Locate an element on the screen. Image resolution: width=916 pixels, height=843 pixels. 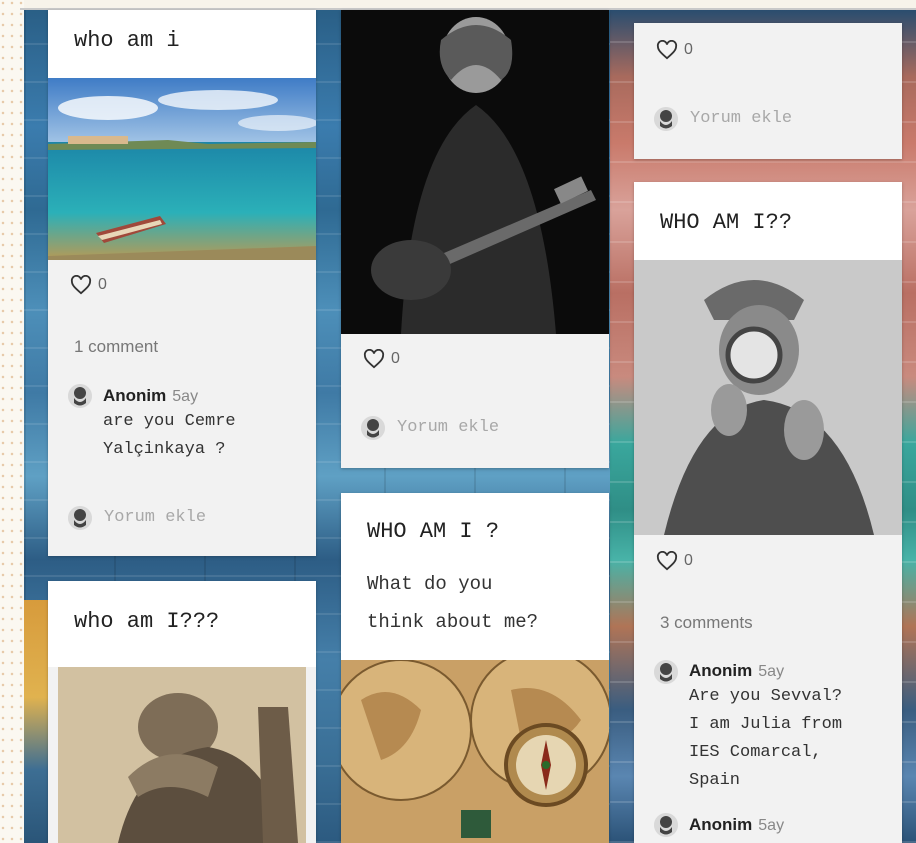
card-header: WHO AM I ? What do you think about me? is located at coordinates (475, 576).